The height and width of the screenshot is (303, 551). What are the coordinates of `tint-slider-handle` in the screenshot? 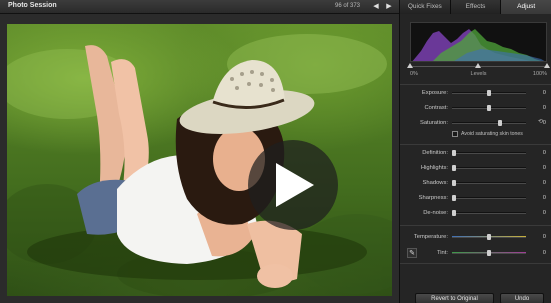 It's located at (489, 253).